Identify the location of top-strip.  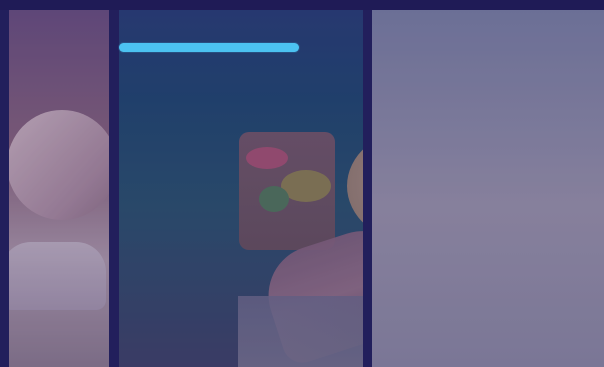
(302, 5).